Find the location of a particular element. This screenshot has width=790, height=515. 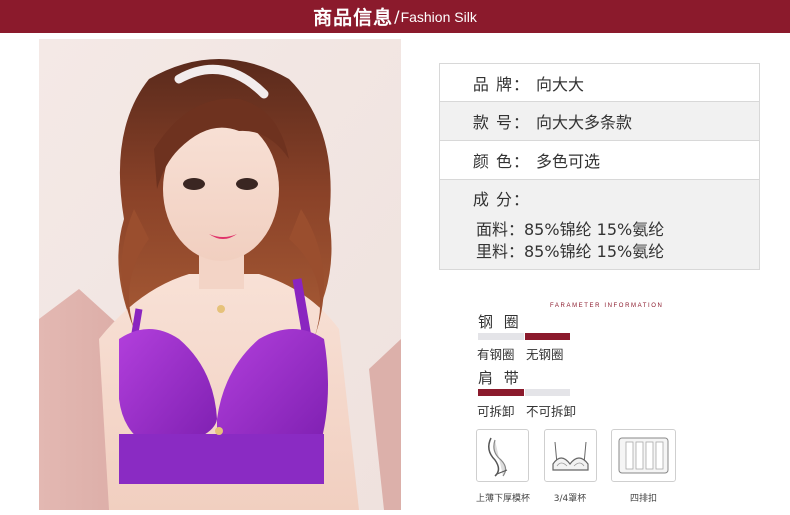

underwire-option-without: 无钢圈 is located at coordinates (545, 354).